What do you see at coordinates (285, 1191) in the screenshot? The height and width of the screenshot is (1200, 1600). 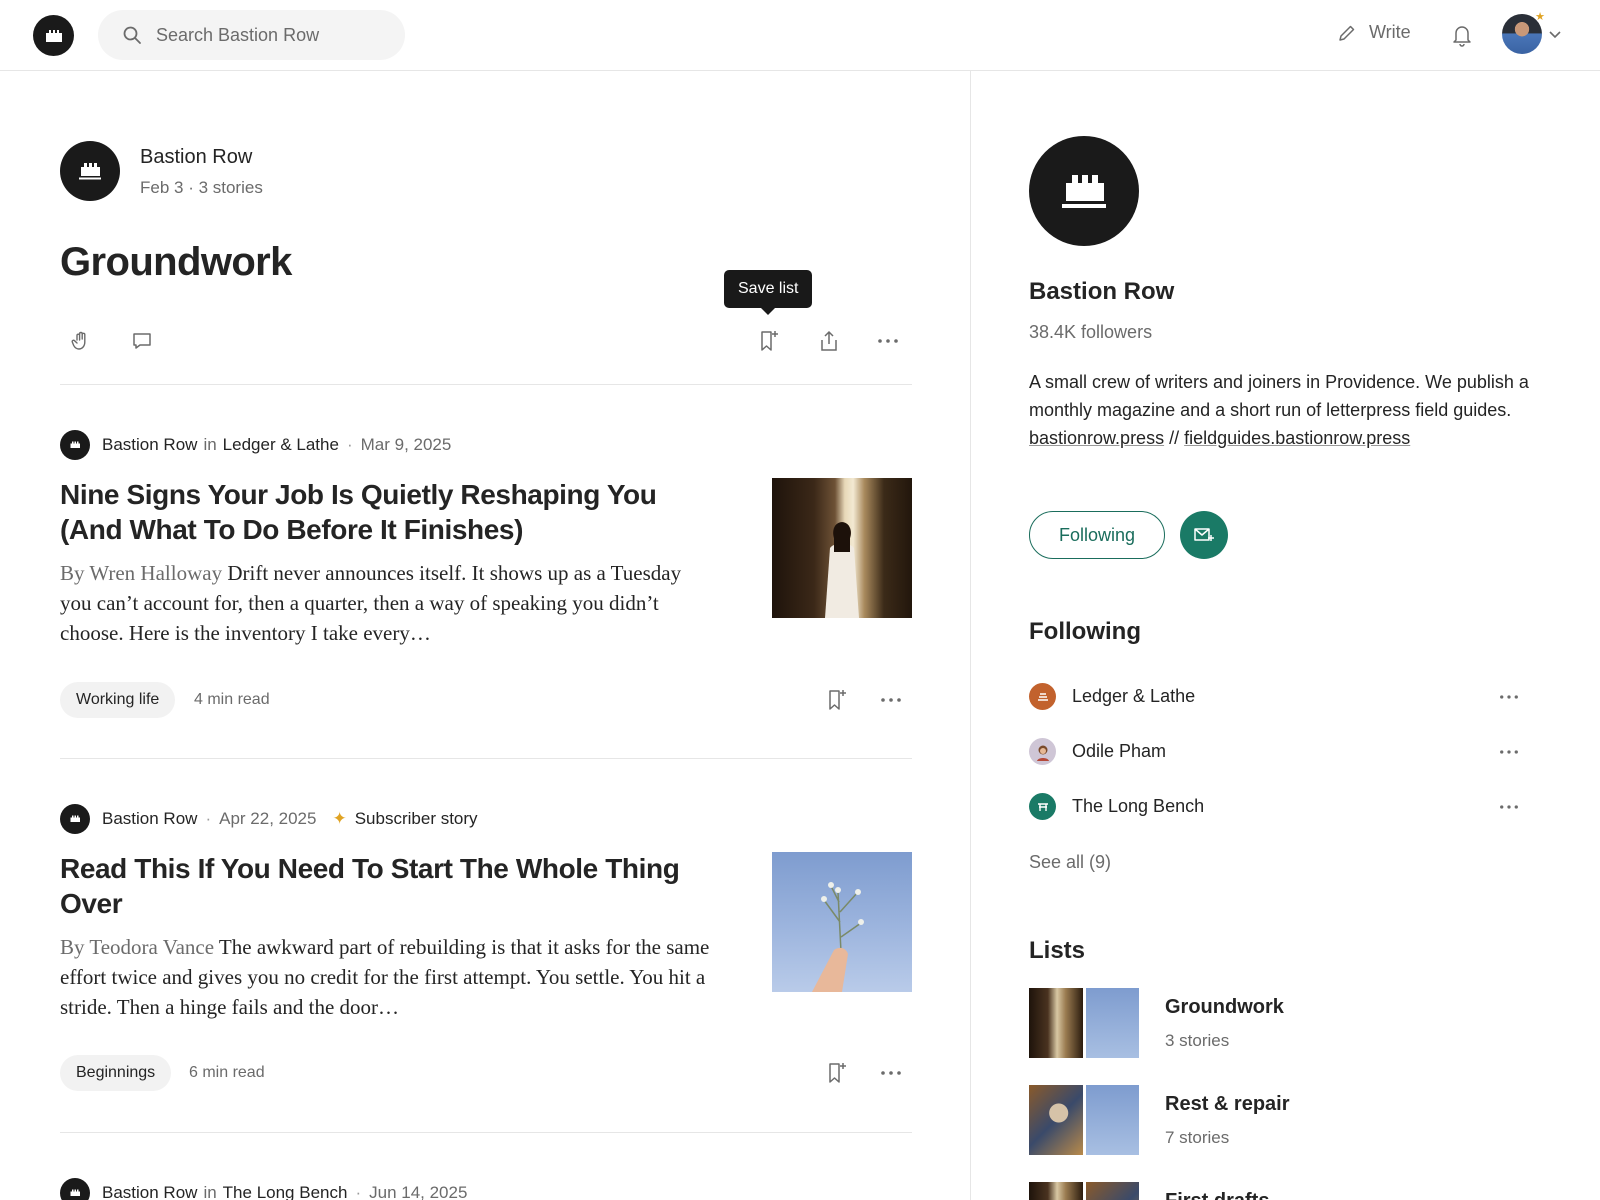 I see `story-publication: The Long Bench` at bounding box center [285, 1191].